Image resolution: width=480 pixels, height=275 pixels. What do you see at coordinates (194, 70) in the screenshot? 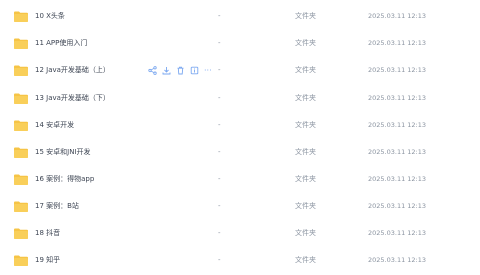
I see `info-icon` at bounding box center [194, 70].